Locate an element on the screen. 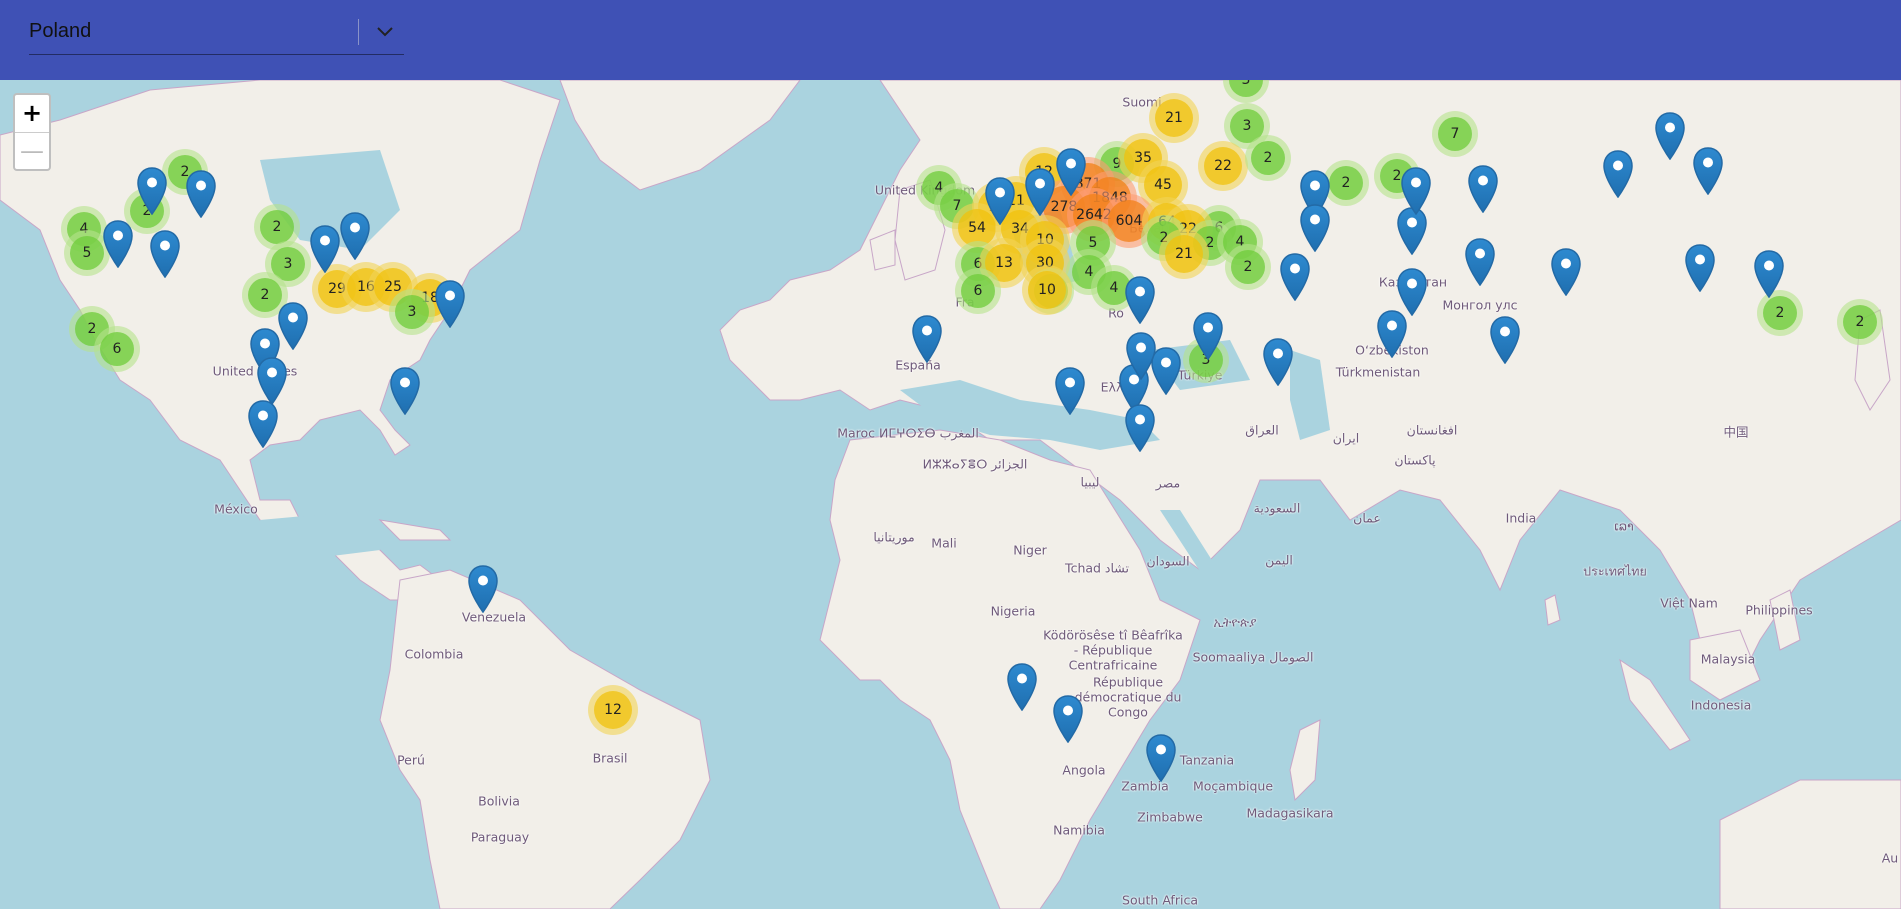 Image resolution: width=1901 pixels, height=909 pixels. cluster-count: 10 is located at coordinates (1047, 290).